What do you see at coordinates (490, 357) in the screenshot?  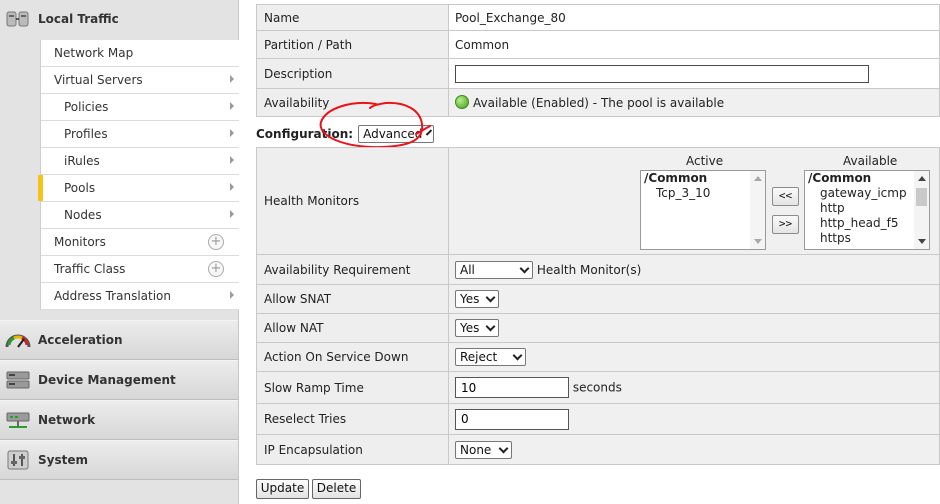 I see `action-down-select: Reject` at bounding box center [490, 357].